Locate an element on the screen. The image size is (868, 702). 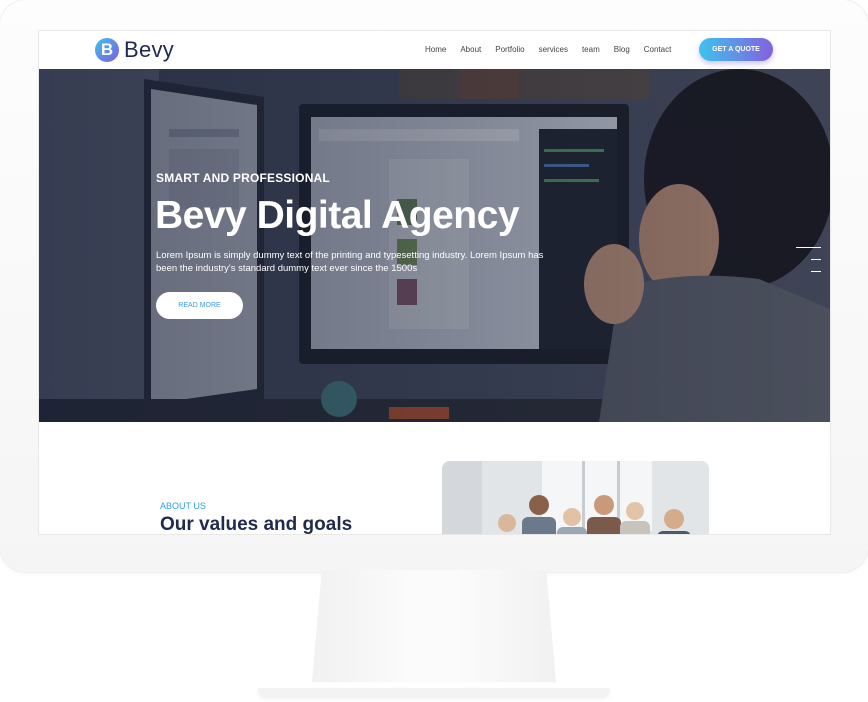
hero-title: Bevy Digital Agency is located at coordinates (337, 215).